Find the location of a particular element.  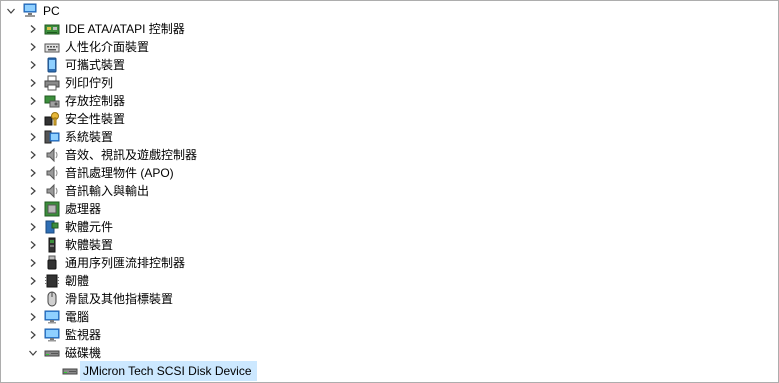

tree-node-label: PC is located at coordinates (51, 11).